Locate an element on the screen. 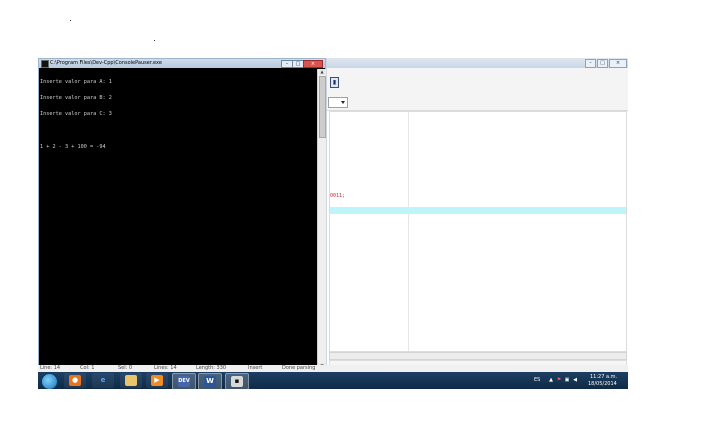 The width and height of the screenshot is (703, 429). firefox-icon: ● is located at coordinates (75, 380).